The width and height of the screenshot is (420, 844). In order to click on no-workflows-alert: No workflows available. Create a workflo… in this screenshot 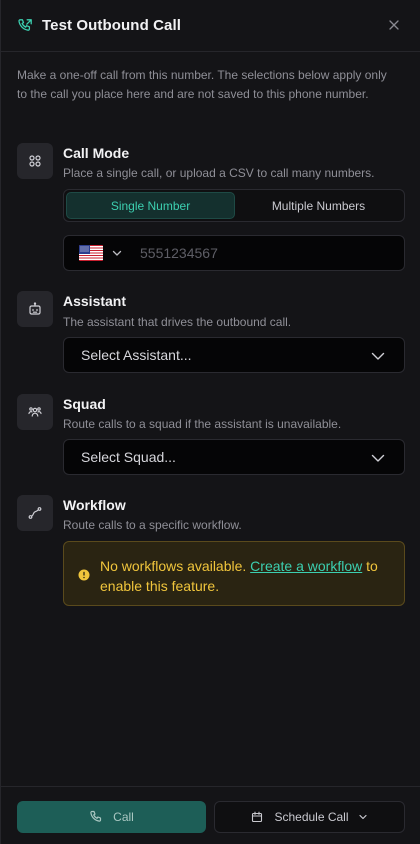, I will do `click(234, 573)`.